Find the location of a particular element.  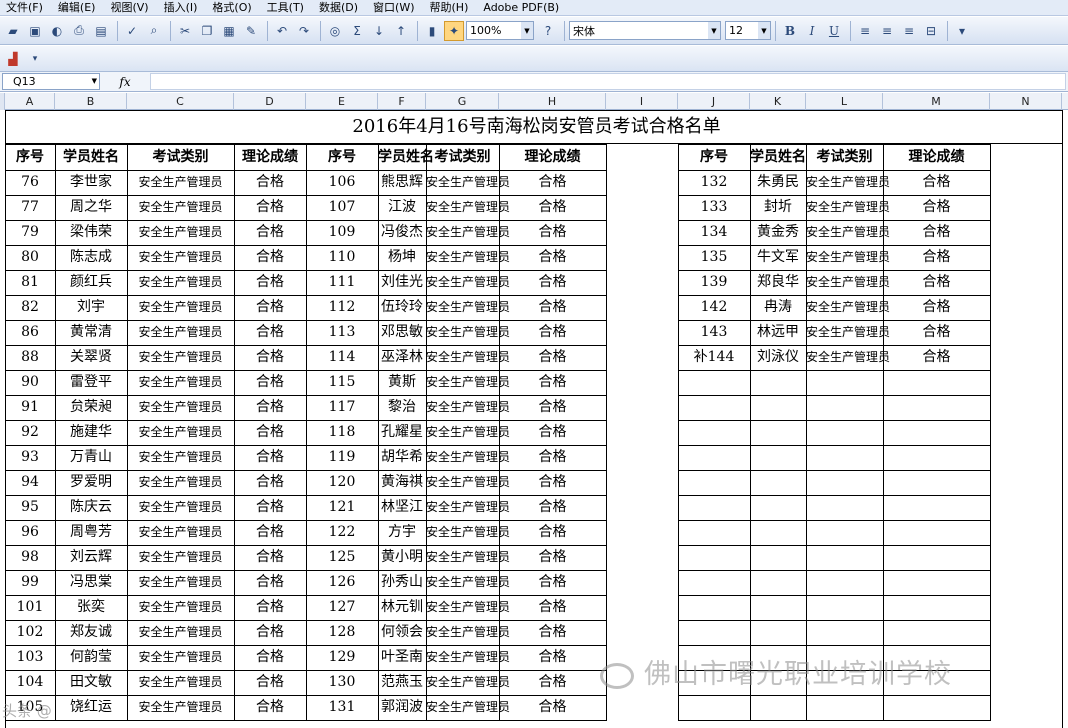

table-cell: 82 is located at coordinates (30, 307).